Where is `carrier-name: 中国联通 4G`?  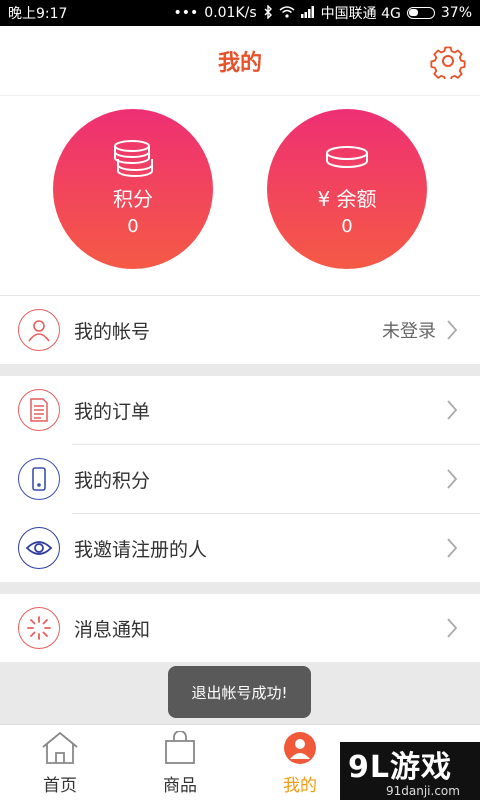 carrier-name: 中国联通 4G is located at coordinates (360, 14).